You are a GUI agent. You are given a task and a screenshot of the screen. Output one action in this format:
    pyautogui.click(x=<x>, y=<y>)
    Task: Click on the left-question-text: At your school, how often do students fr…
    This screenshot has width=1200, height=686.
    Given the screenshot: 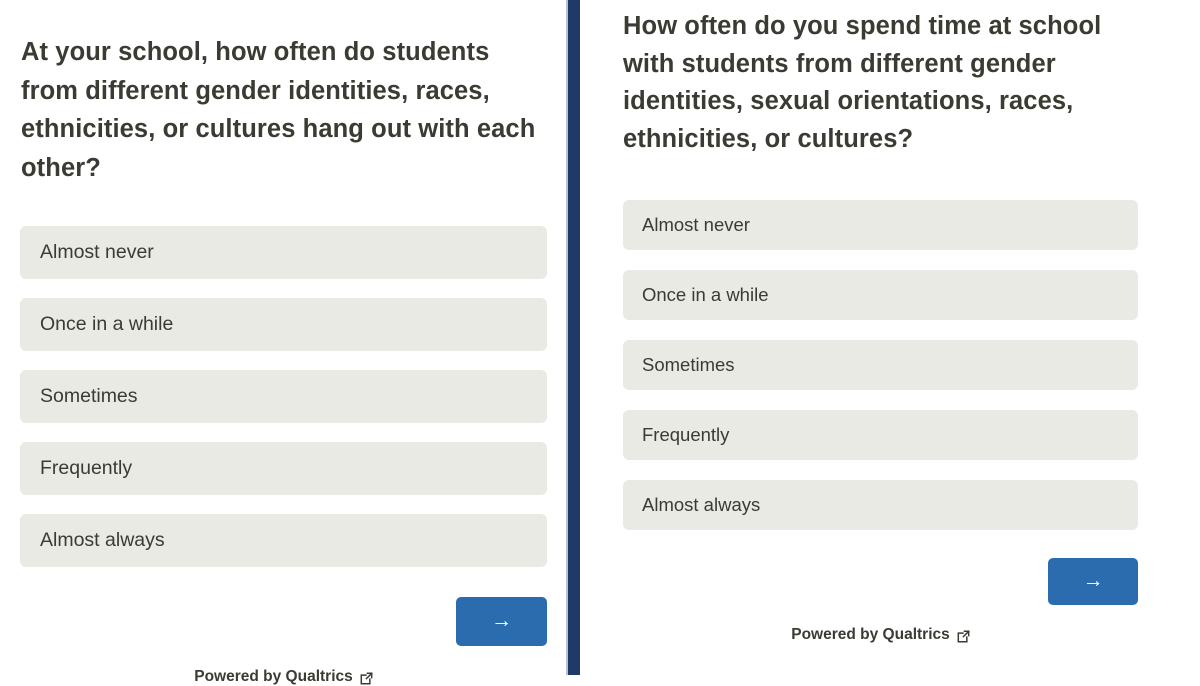 What is the action you would take?
    pyautogui.click(x=278, y=110)
    